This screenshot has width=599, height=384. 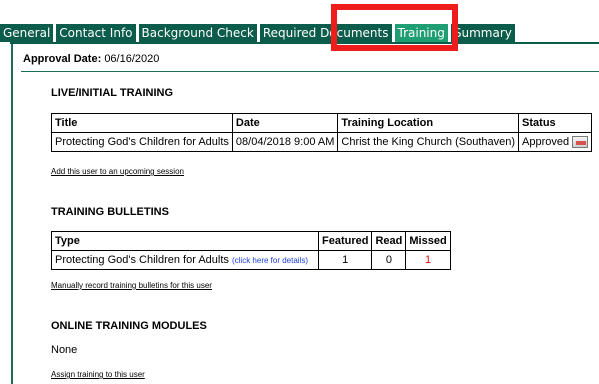 I want to click on tab-general: General, so click(x=27, y=33).